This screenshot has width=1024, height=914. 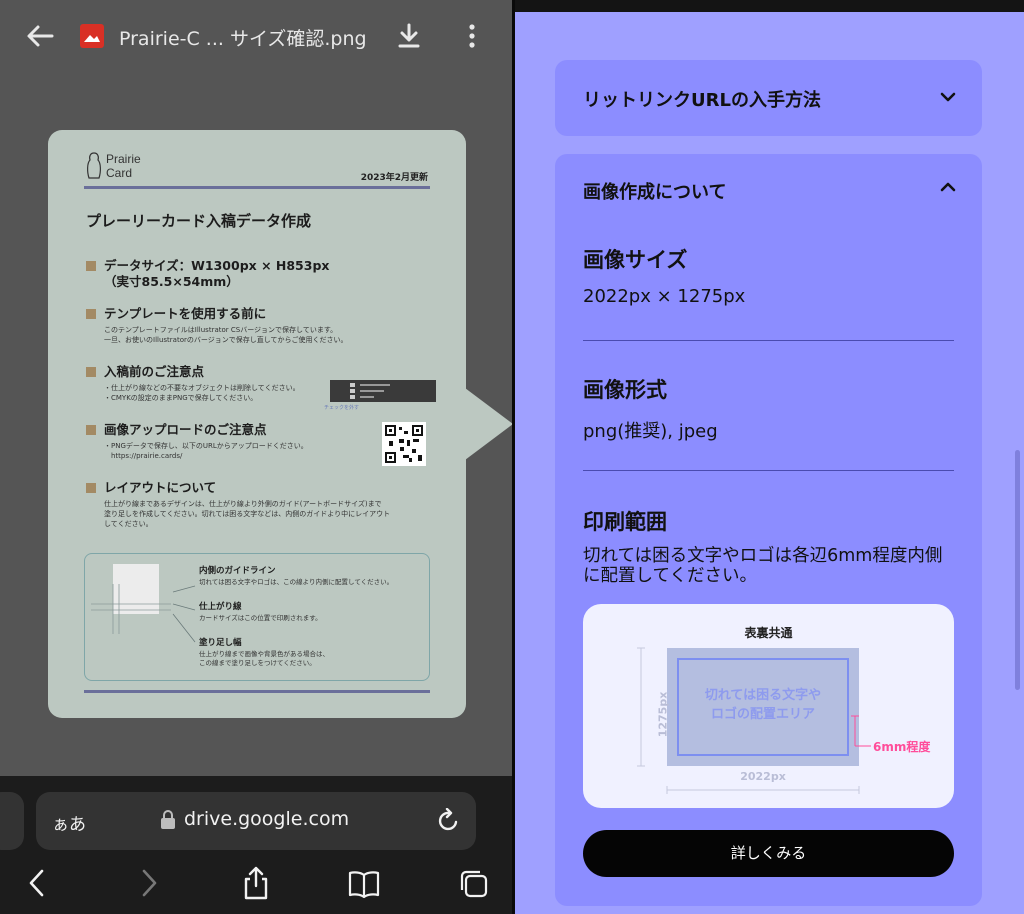 What do you see at coordinates (257, 691) in the screenshot?
I see `footer-rule` at bounding box center [257, 691].